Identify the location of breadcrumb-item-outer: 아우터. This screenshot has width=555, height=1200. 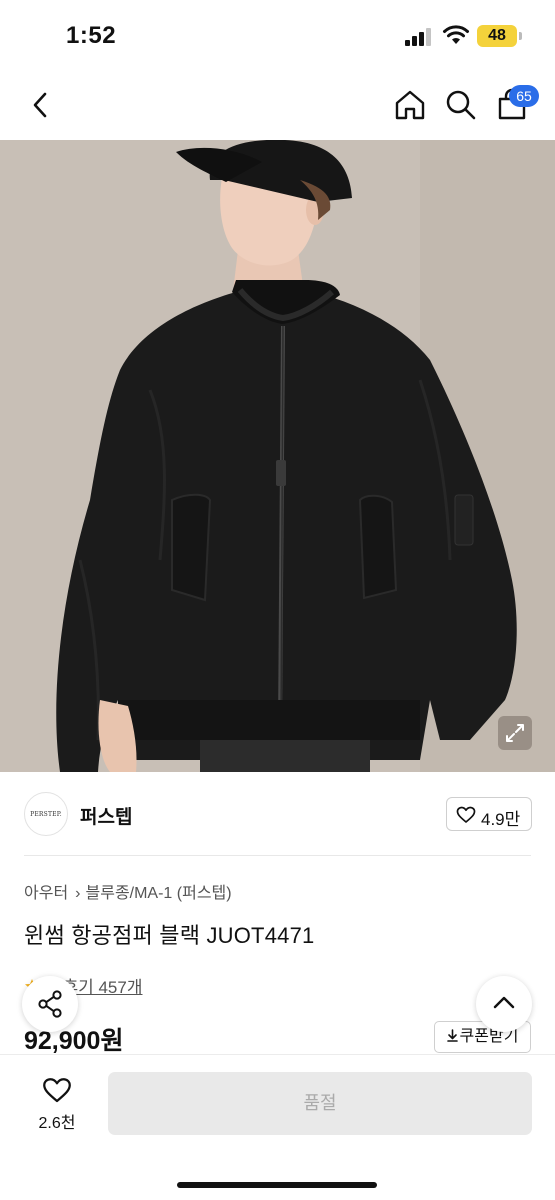
(46, 891).